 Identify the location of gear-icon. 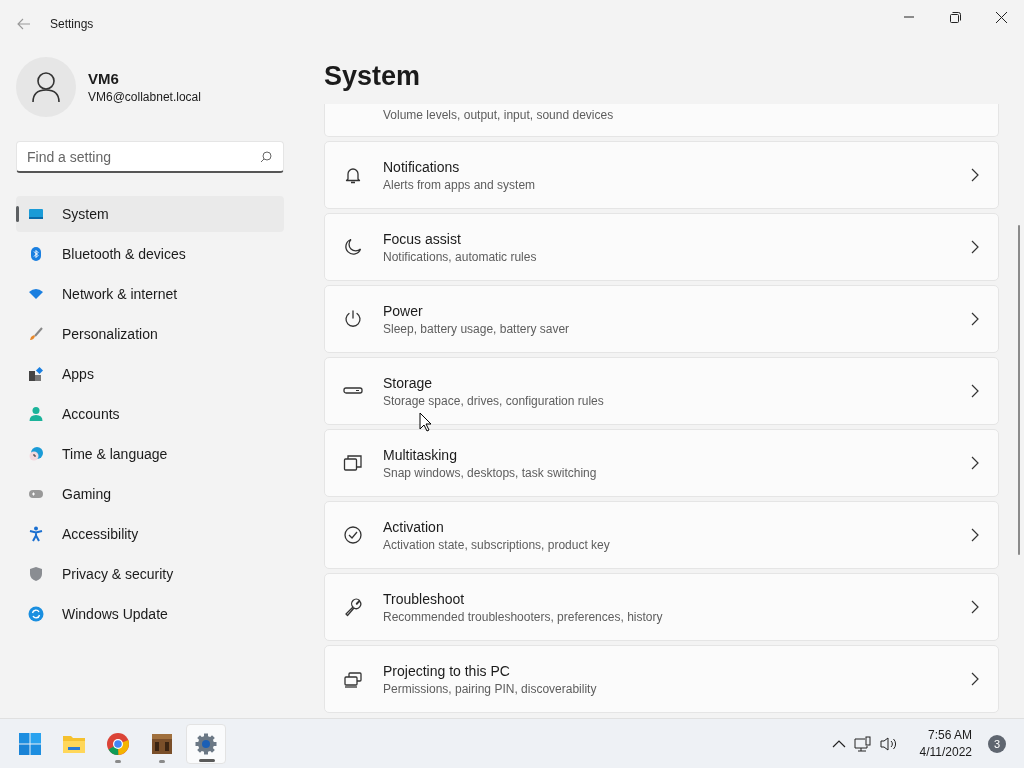
(206, 743).